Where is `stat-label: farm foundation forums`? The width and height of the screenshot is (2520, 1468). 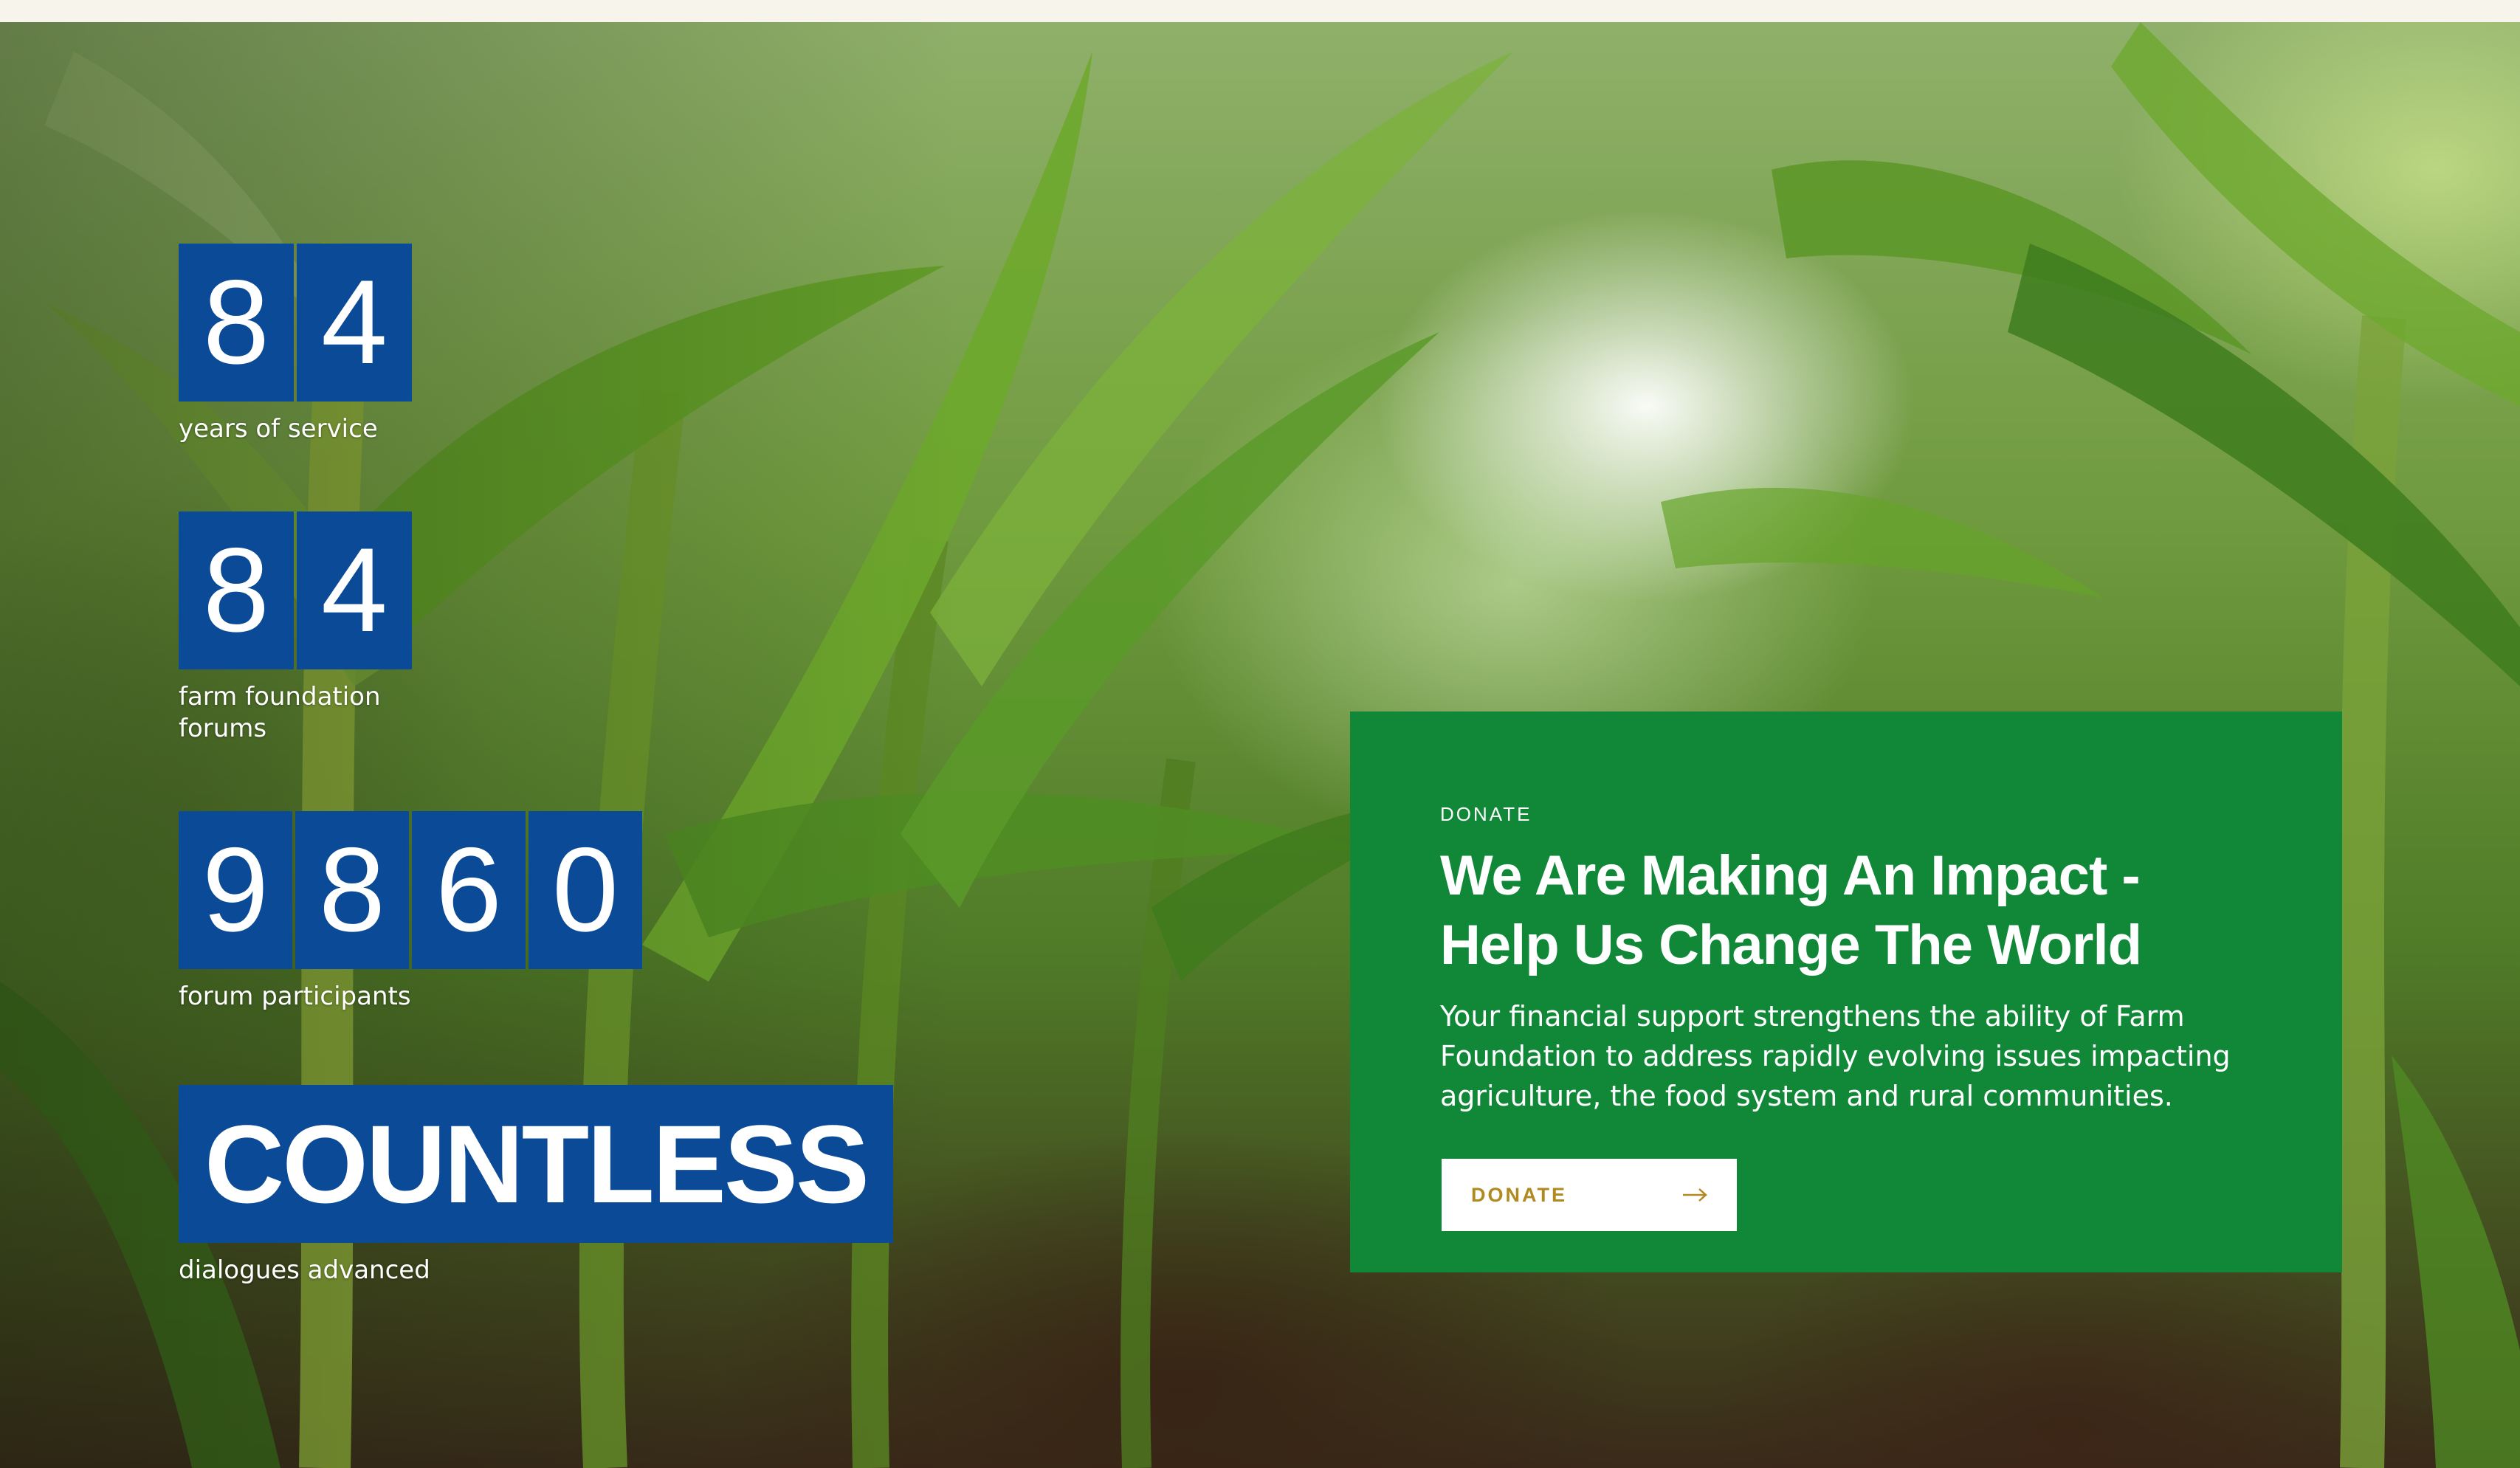
stat-label: farm foundation forums is located at coordinates (280, 713).